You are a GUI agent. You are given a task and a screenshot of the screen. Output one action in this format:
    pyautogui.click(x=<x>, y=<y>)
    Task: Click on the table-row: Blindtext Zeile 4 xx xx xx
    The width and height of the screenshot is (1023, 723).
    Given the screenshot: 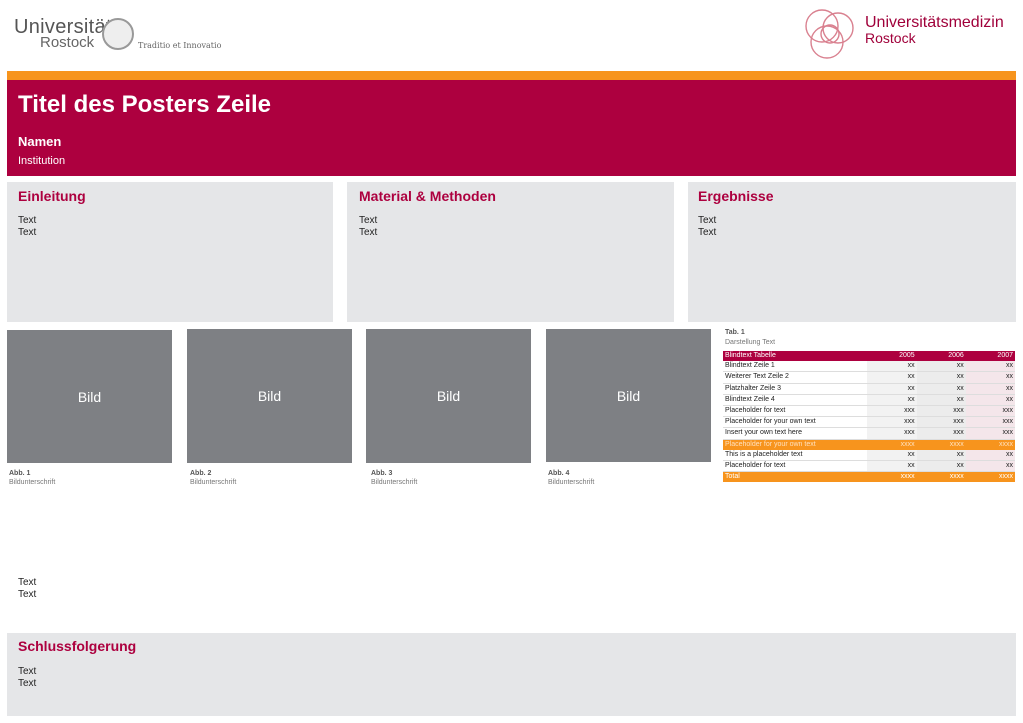 What is the action you would take?
    pyautogui.click(x=869, y=400)
    